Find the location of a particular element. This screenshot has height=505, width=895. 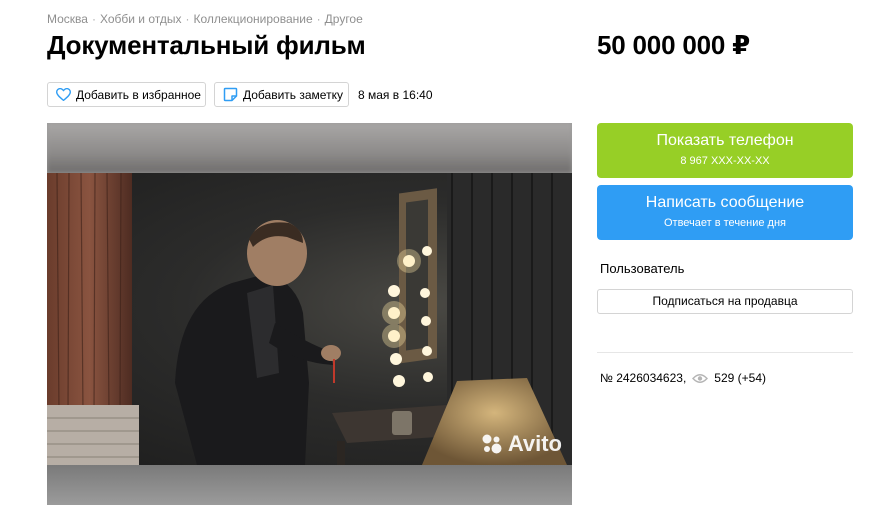

listing-meta: № 2426034623, 529 (+54) is located at coordinates (683, 378).